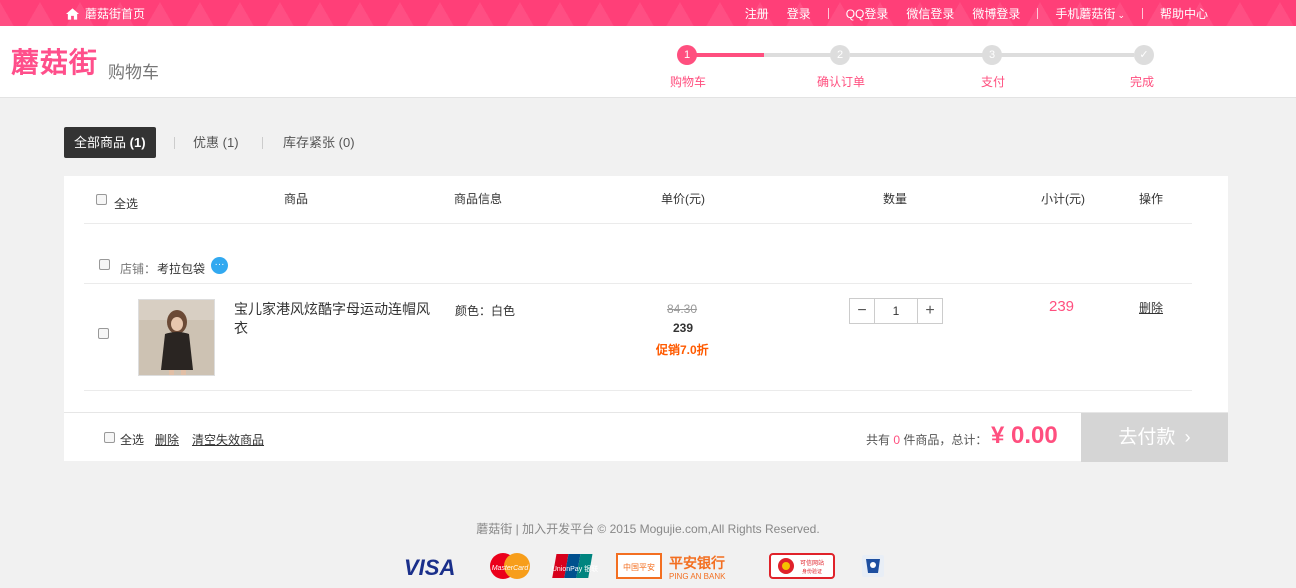  I want to click on svg-text: MasterCard, so click(511, 568).